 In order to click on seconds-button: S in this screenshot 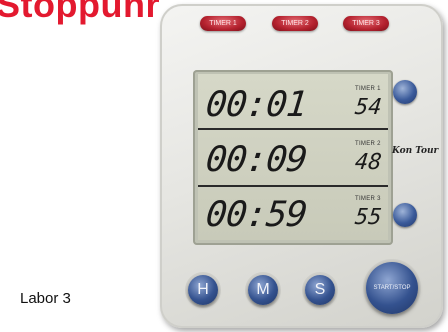, I will do `click(320, 290)`.